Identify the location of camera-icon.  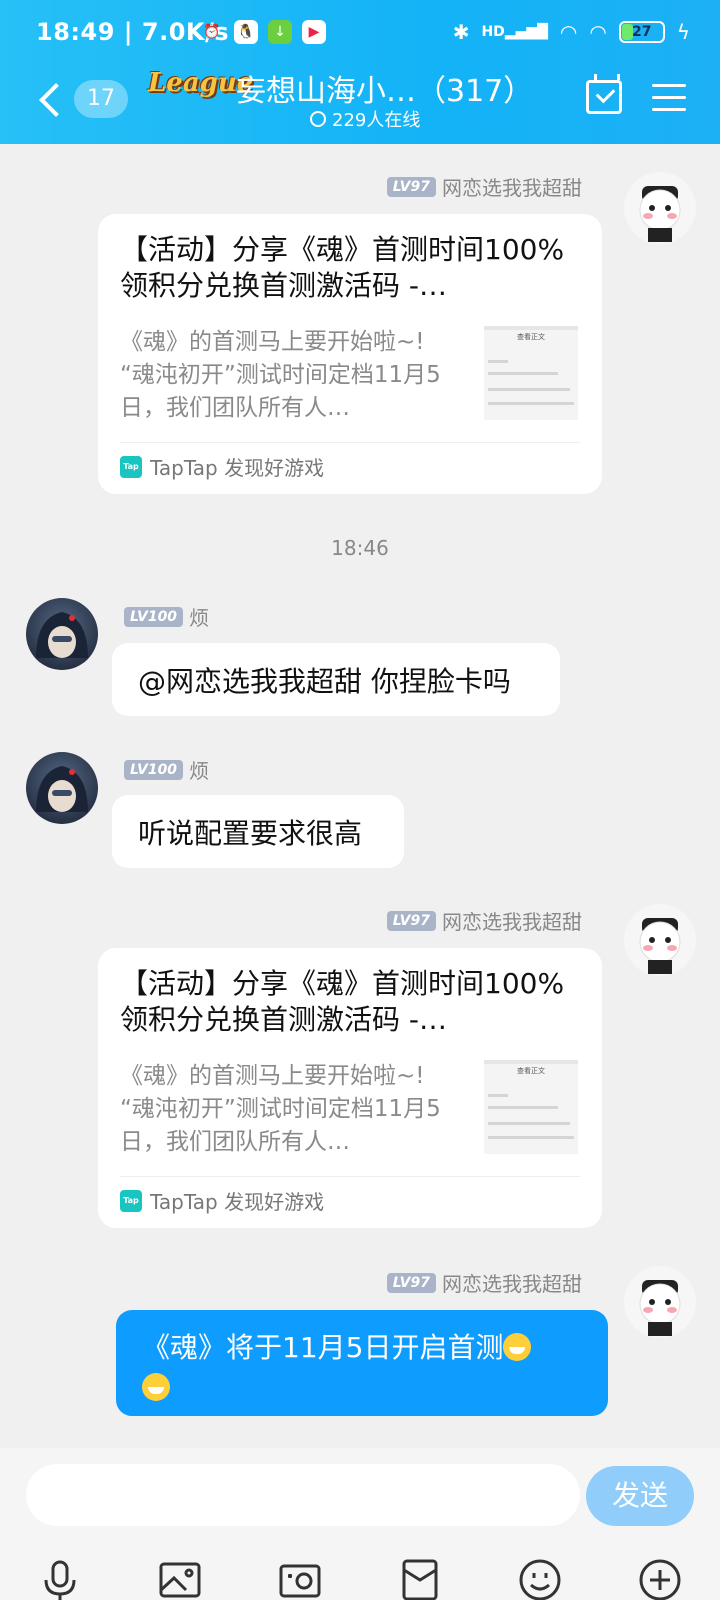
(300, 1579).